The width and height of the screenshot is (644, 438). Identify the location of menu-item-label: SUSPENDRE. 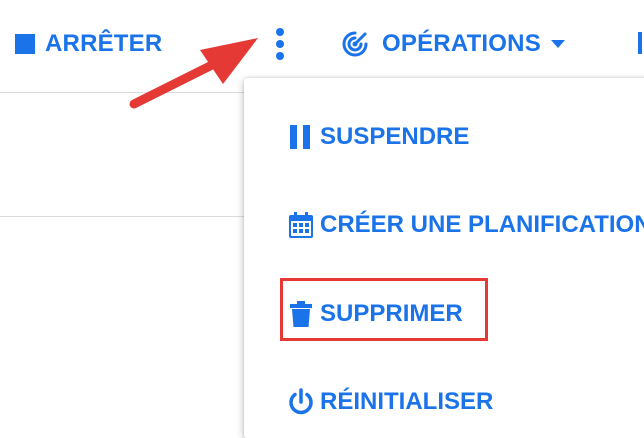
(395, 136).